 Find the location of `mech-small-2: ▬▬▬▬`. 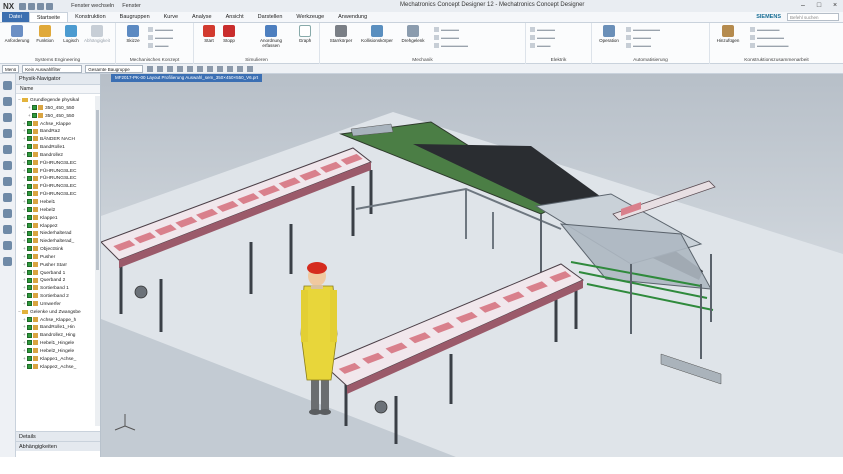

mech-small-2: ▬▬▬▬ is located at coordinates (446, 37).